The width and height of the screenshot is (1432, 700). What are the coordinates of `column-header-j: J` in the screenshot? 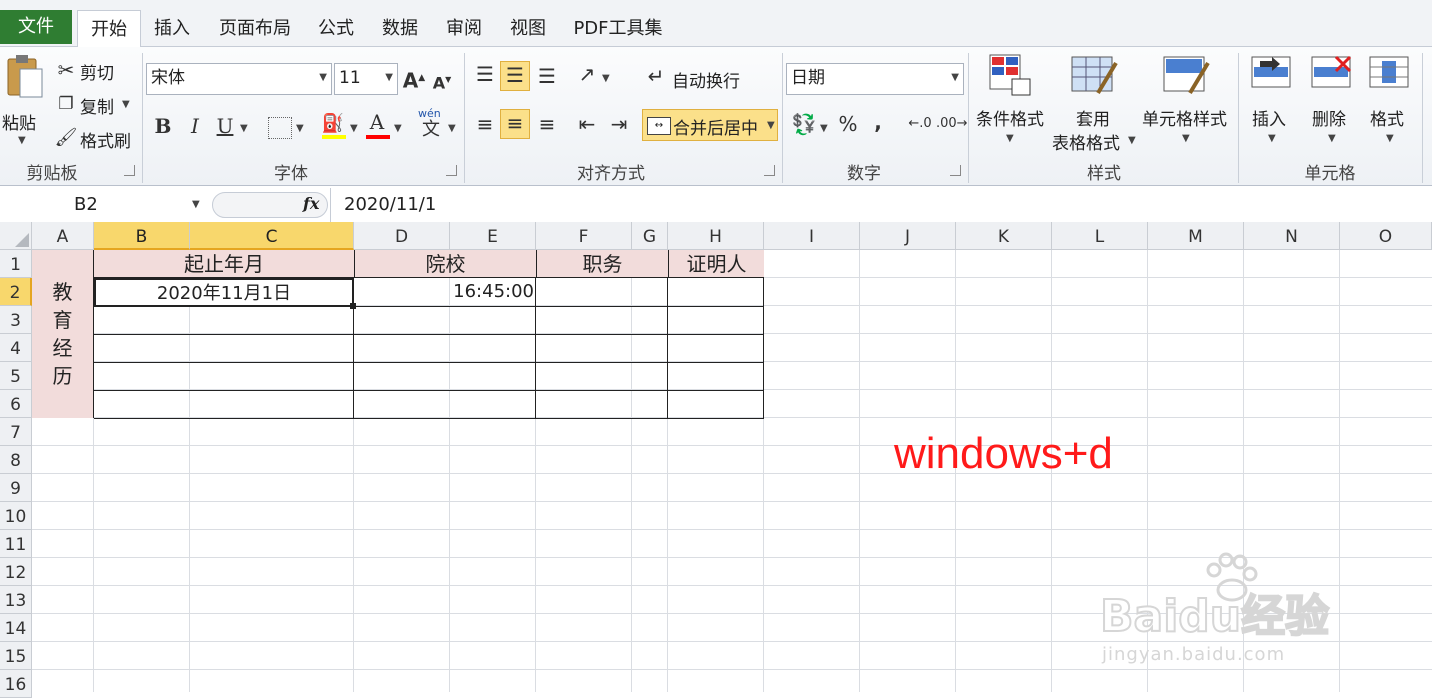 It's located at (908, 236).